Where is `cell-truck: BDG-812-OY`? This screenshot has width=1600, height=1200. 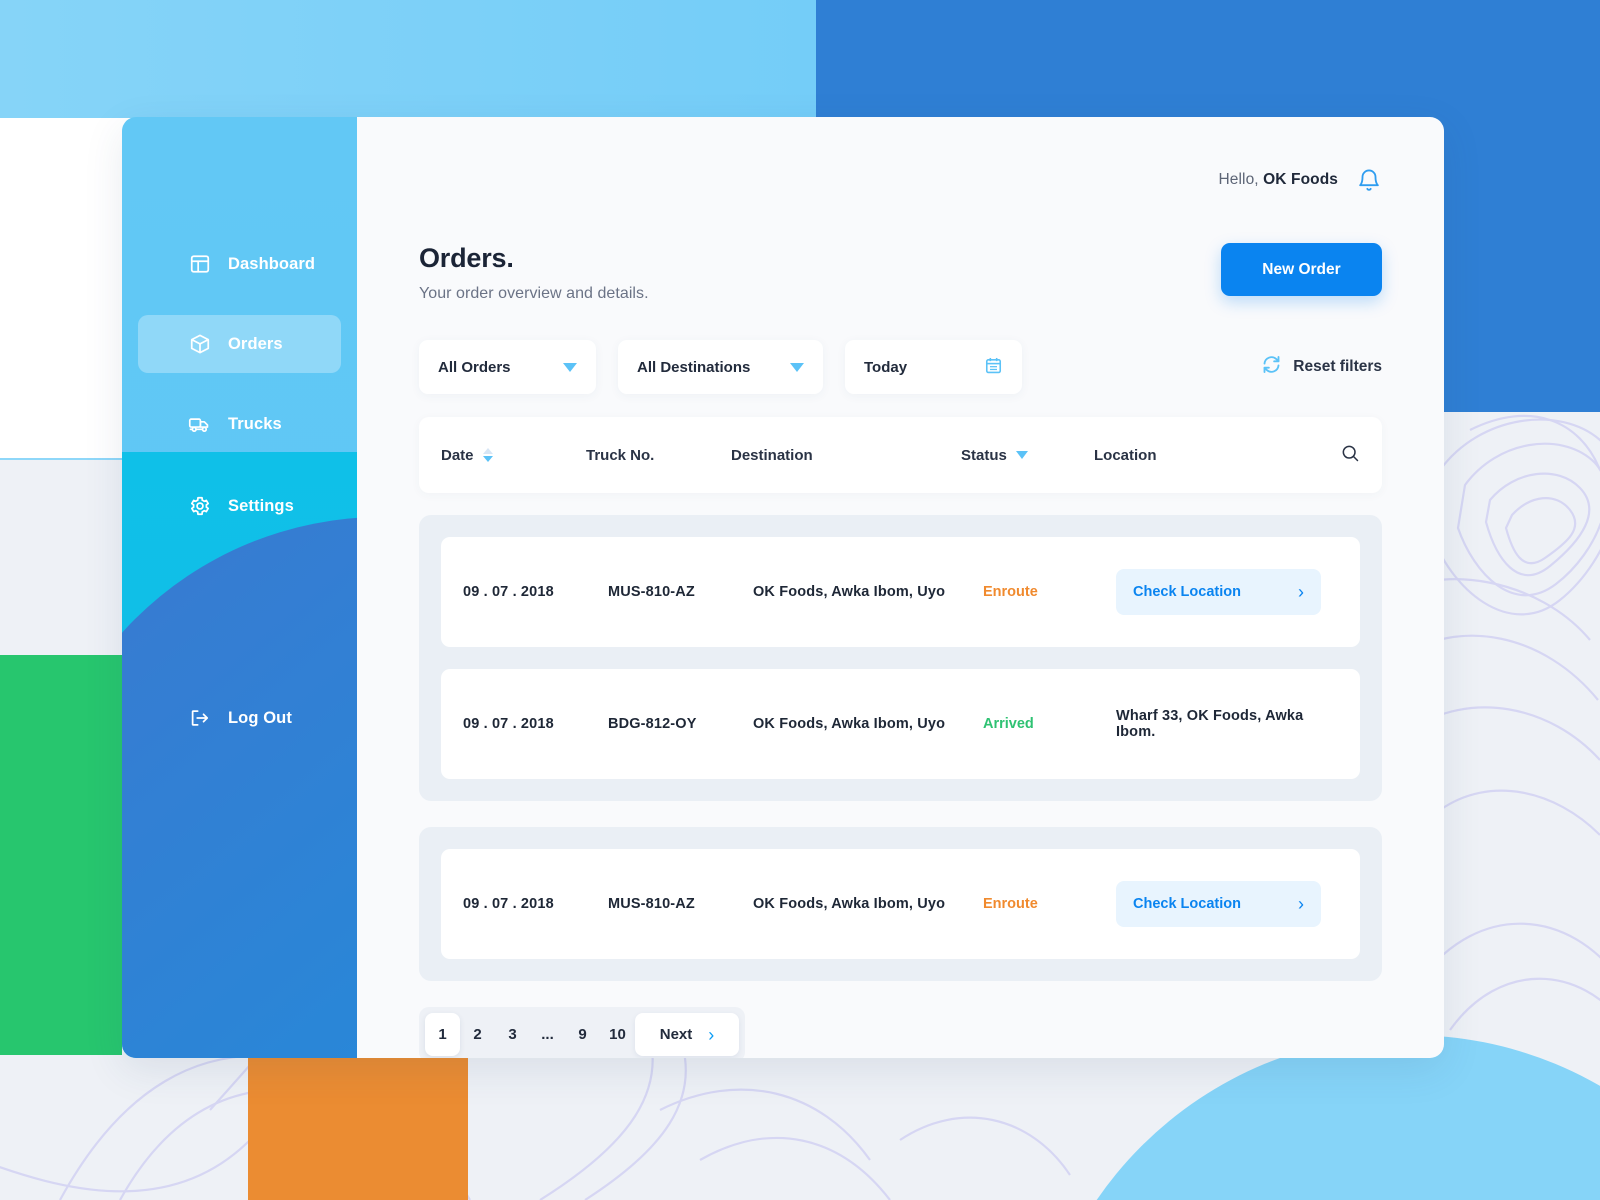 cell-truck: BDG-812-OY is located at coordinates (652, 724).